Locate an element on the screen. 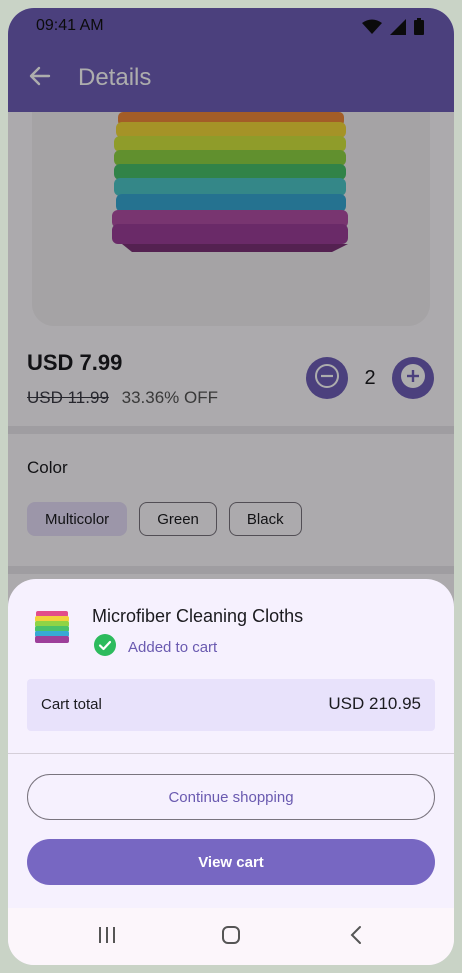 This screenshot has height=973, width=462. recent-apps-button is located at coordinates (107, 937).